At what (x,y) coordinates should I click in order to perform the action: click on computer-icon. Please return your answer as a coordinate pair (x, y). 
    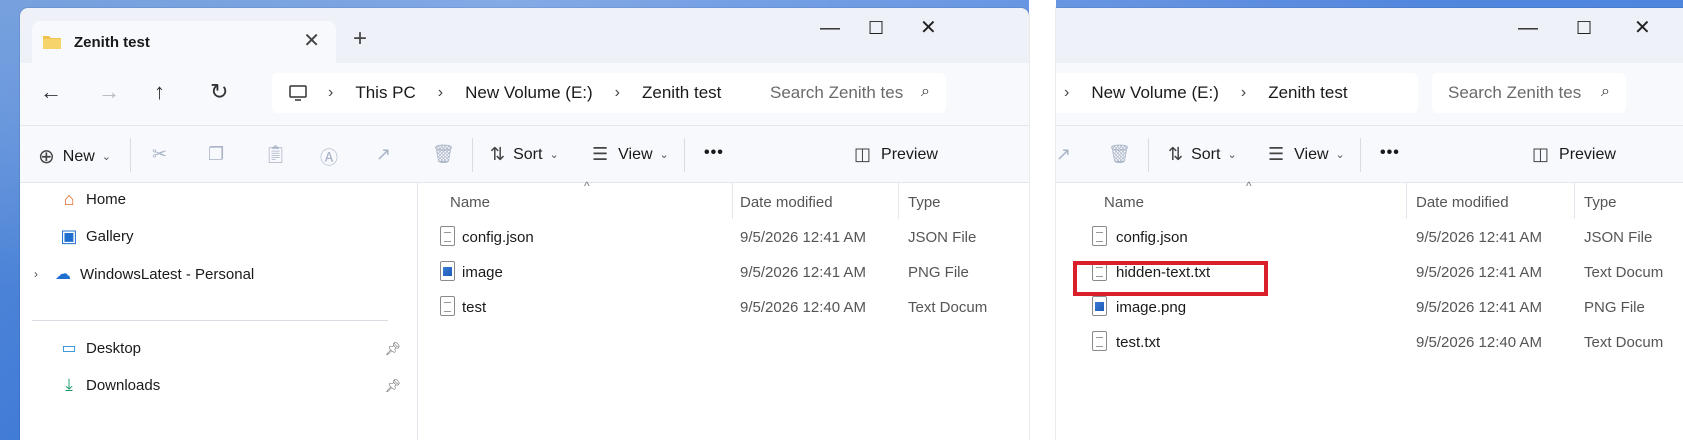
    Looking at the image, I should click on (298, 93).